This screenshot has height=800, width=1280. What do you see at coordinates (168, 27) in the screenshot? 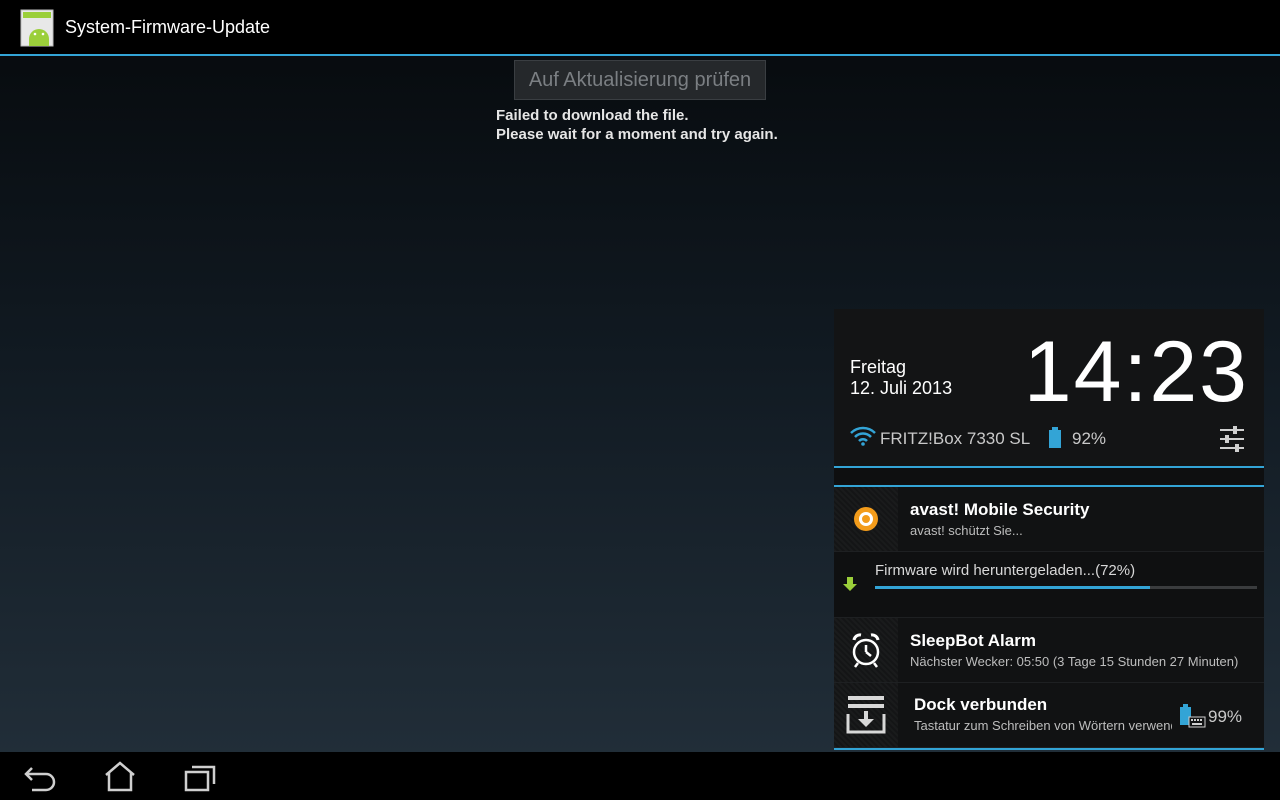
I see `app-title: System-Firmware-Update` at bounding box center [168, 27].